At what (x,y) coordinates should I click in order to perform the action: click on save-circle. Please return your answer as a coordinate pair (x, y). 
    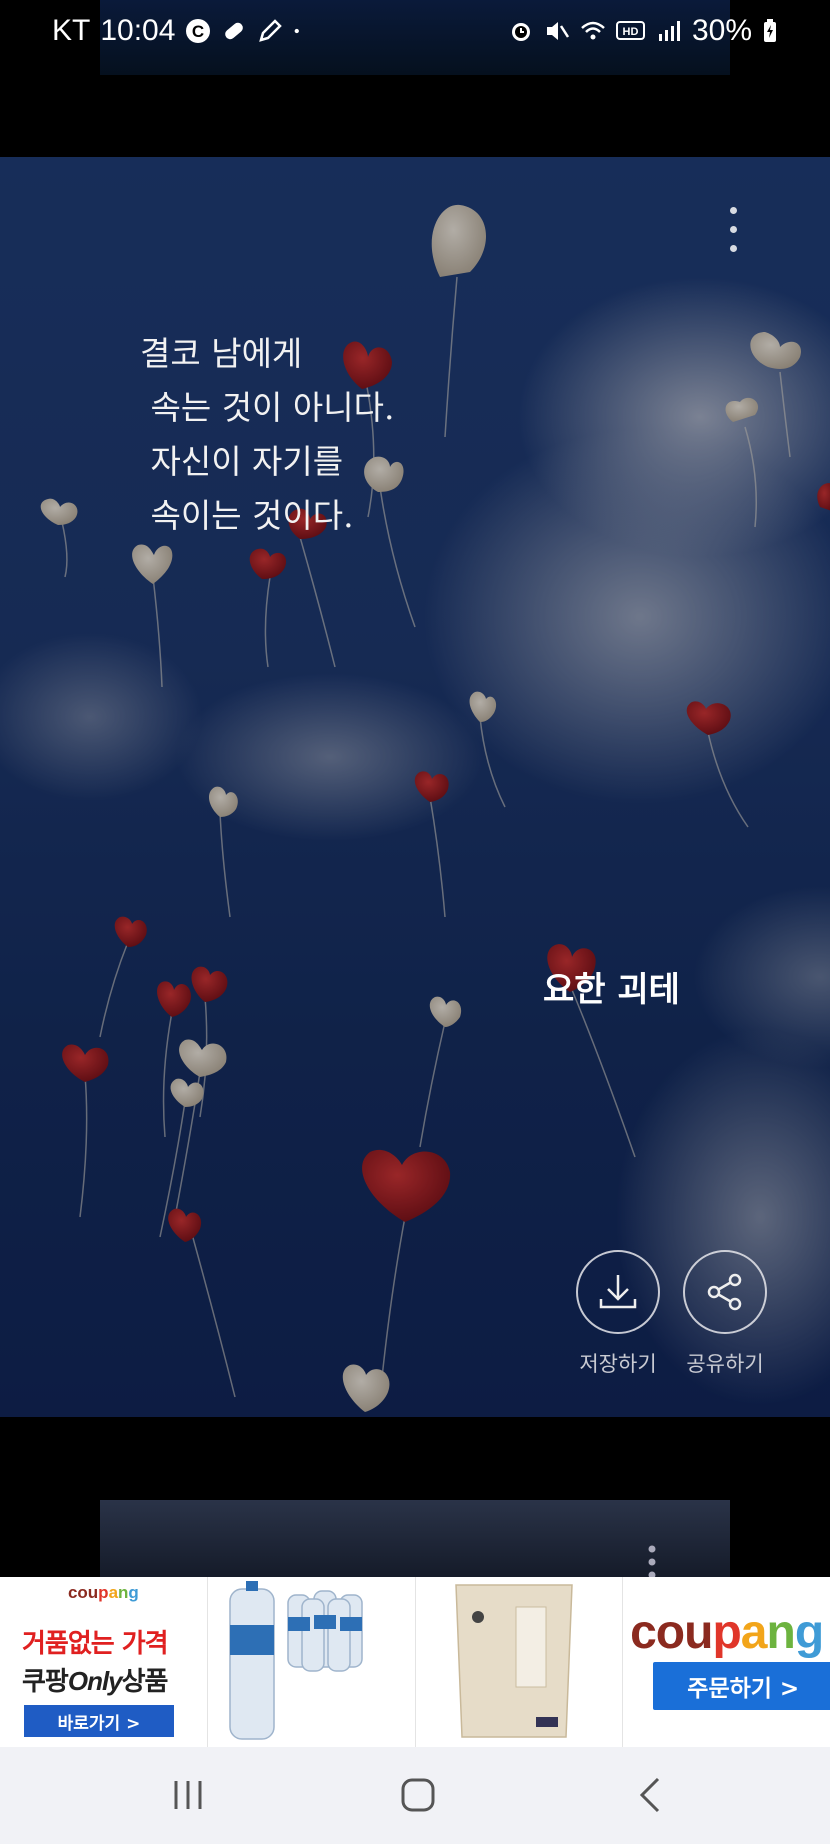
    Looking at the image, I should click on (618, 1292).